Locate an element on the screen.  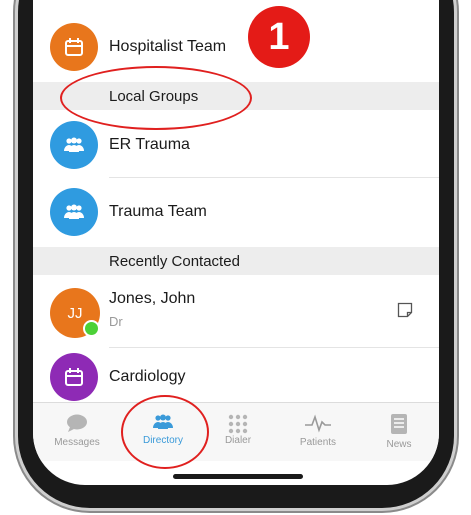
contact-title: Dr is located at coordinates (116, 321).